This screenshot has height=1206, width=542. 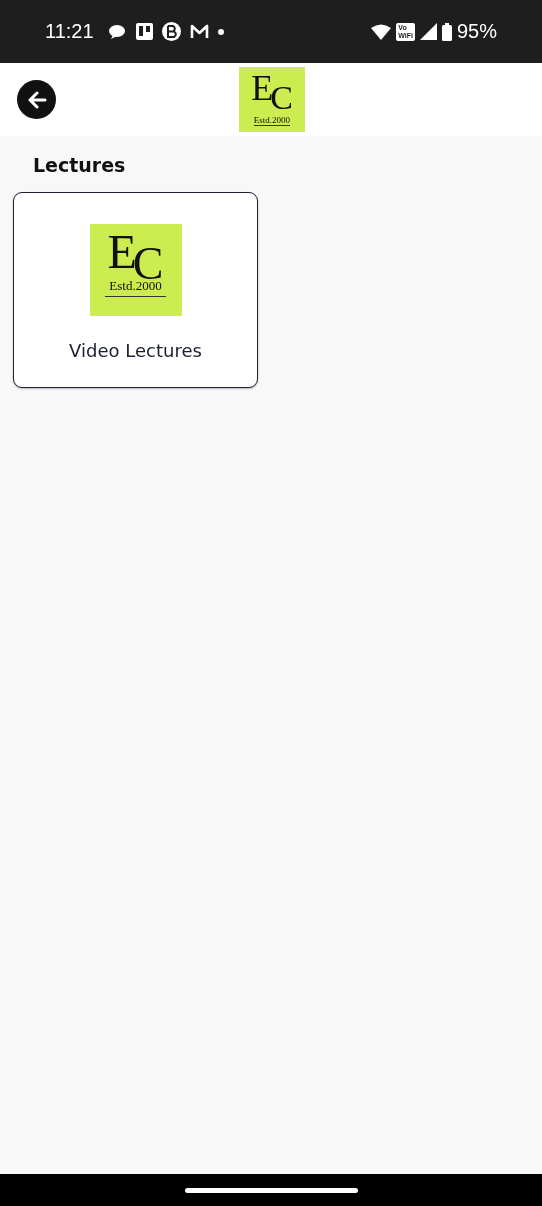 I want to click on mail-m-icon, so click(x=199, y=31).